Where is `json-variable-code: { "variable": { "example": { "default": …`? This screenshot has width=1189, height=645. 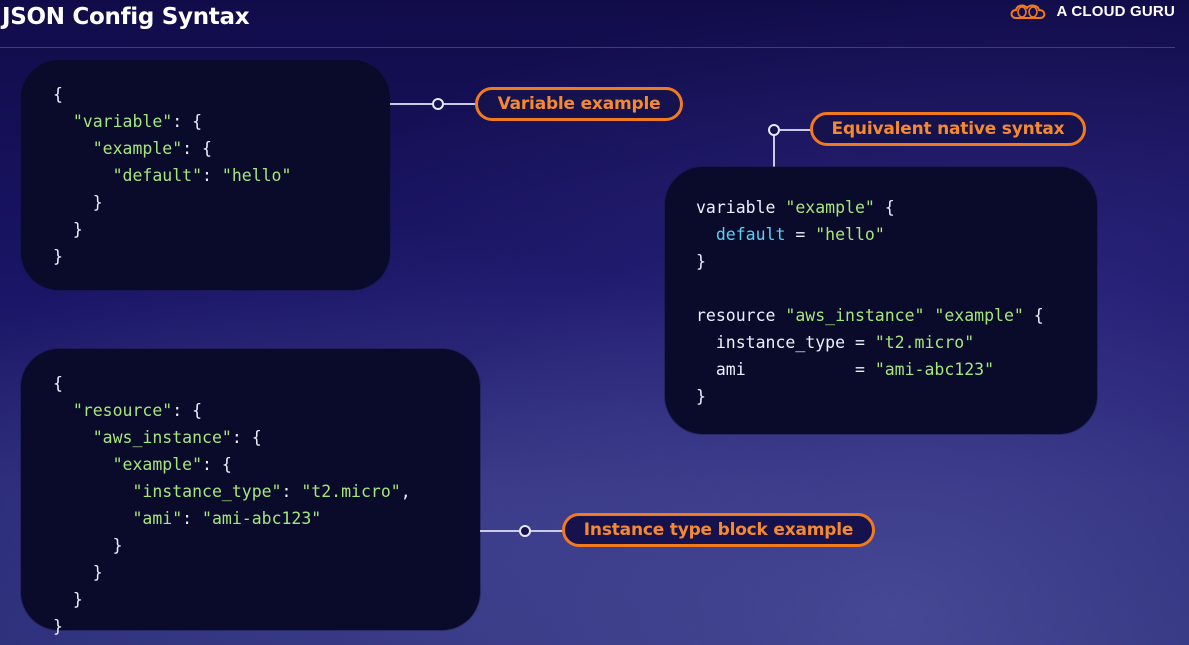 json-variable-code: { "variable": { "example": { "default": … is located at coordinates (172, 175).